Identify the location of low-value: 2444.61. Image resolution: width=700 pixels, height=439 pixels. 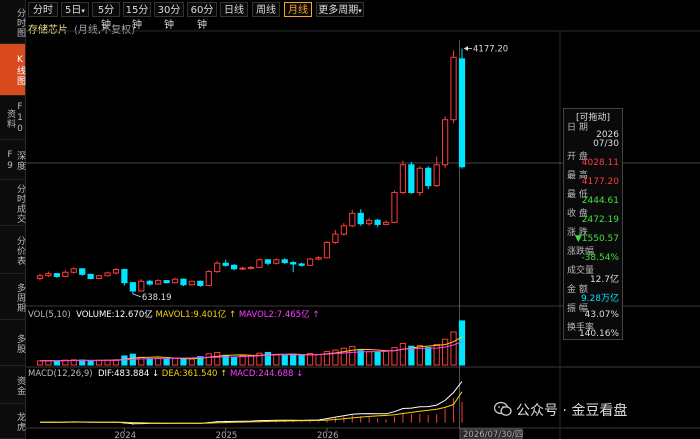
(600, 201).